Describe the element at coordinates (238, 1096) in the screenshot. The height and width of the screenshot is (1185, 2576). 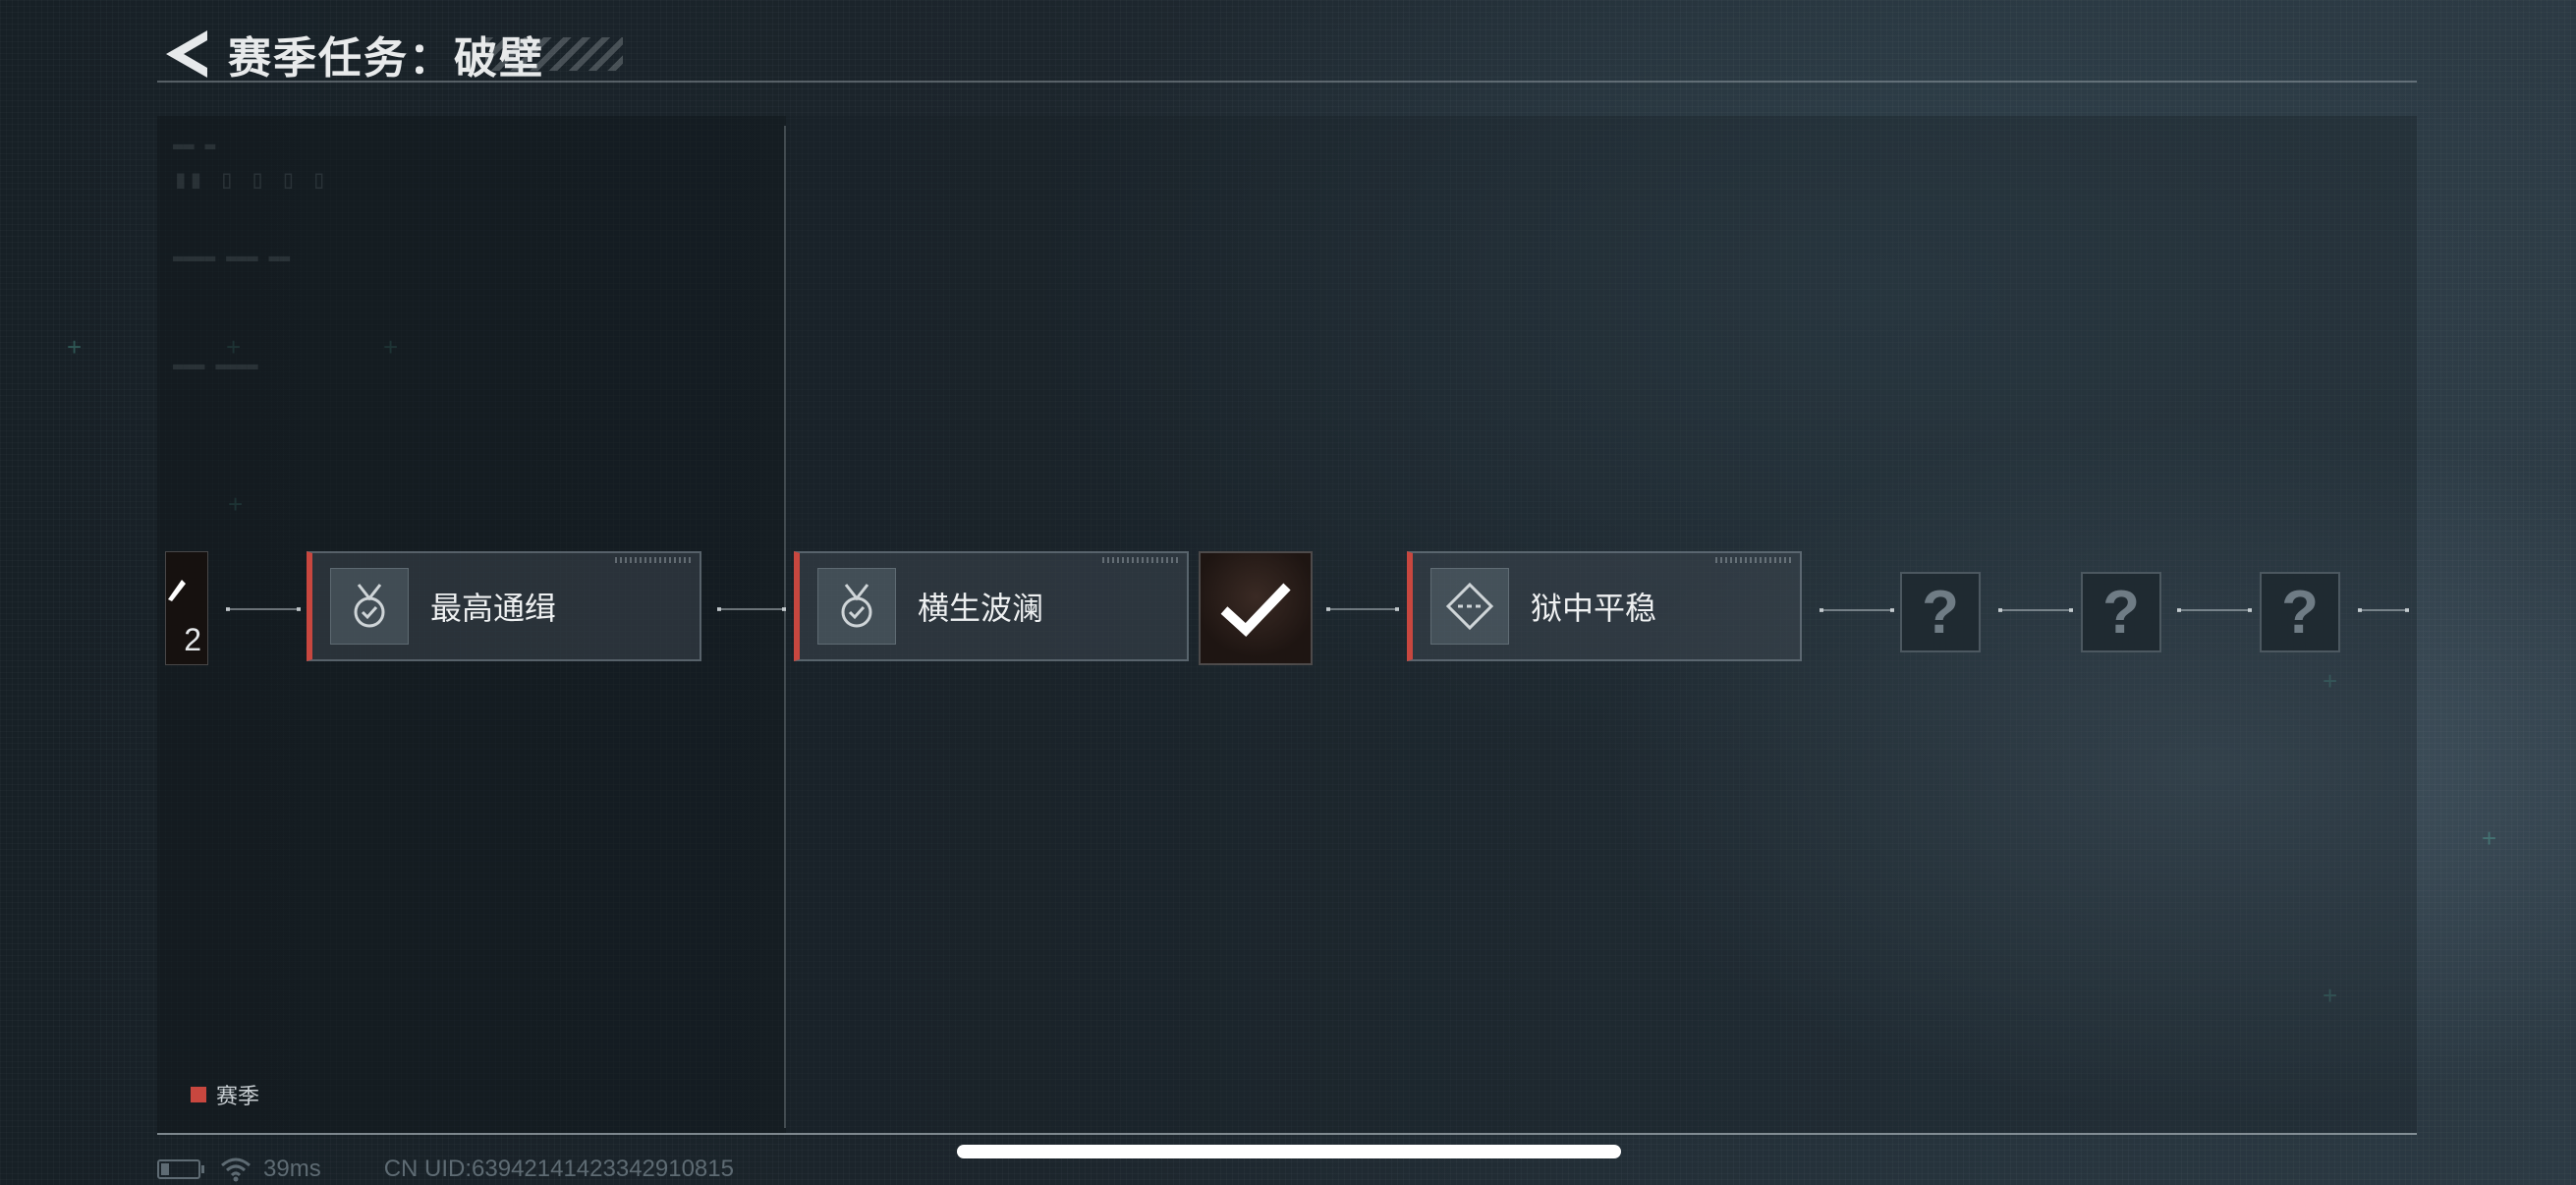
I see `legend-label: 赛季` at that location.